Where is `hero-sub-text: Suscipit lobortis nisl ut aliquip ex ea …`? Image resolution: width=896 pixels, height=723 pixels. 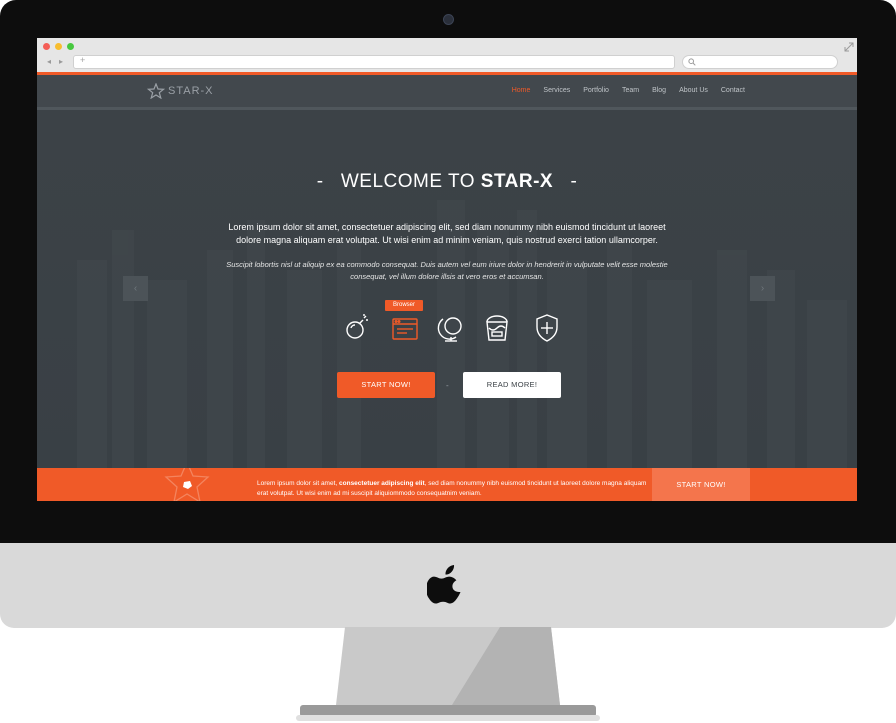 hero-sub-text: Suscipit lobortis nisl ut aliquip ex ea … is located at coordinates (447, 270).